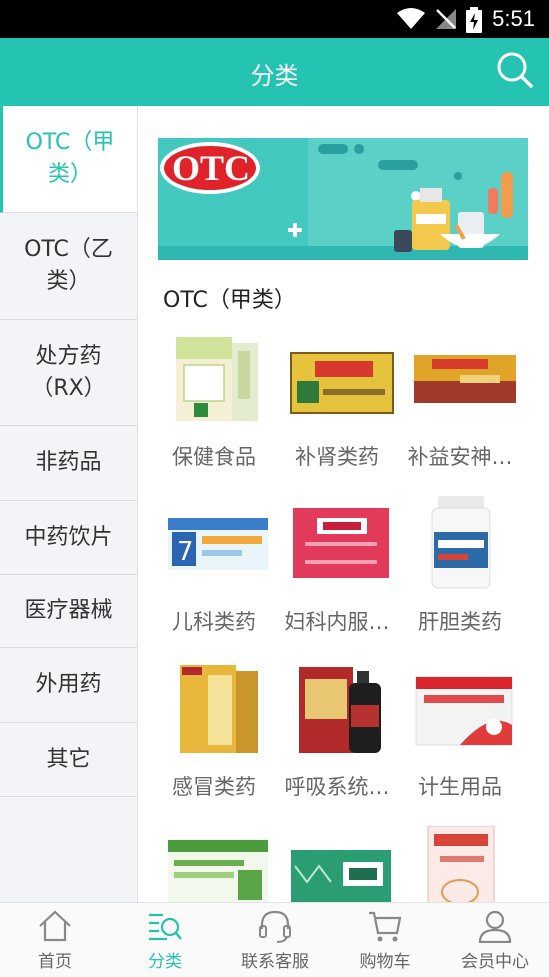 The height and width of the screenshot is (977, 549). I want to click on sidebar-item-label: 外用药, so click(68, 684).